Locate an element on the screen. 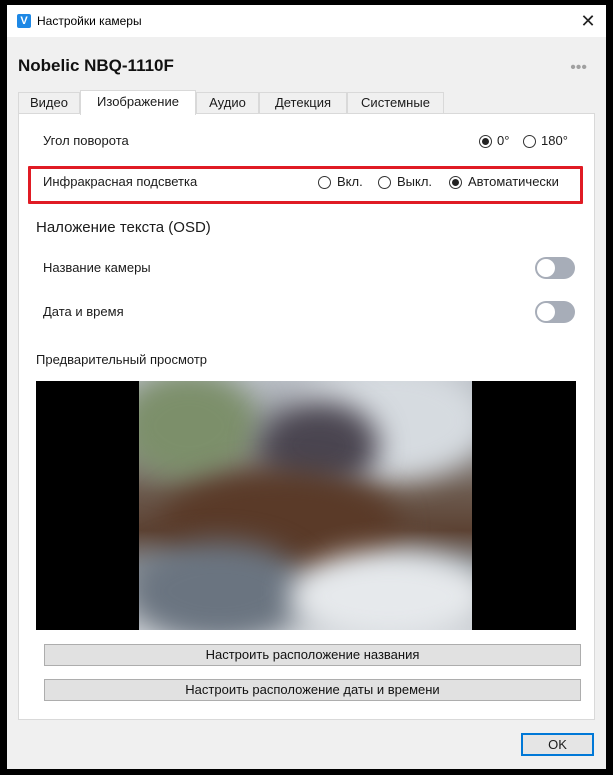 The height and width of the screenshot is (775, 613). tab-audio: Аудио is located at coordinates (227, 103).